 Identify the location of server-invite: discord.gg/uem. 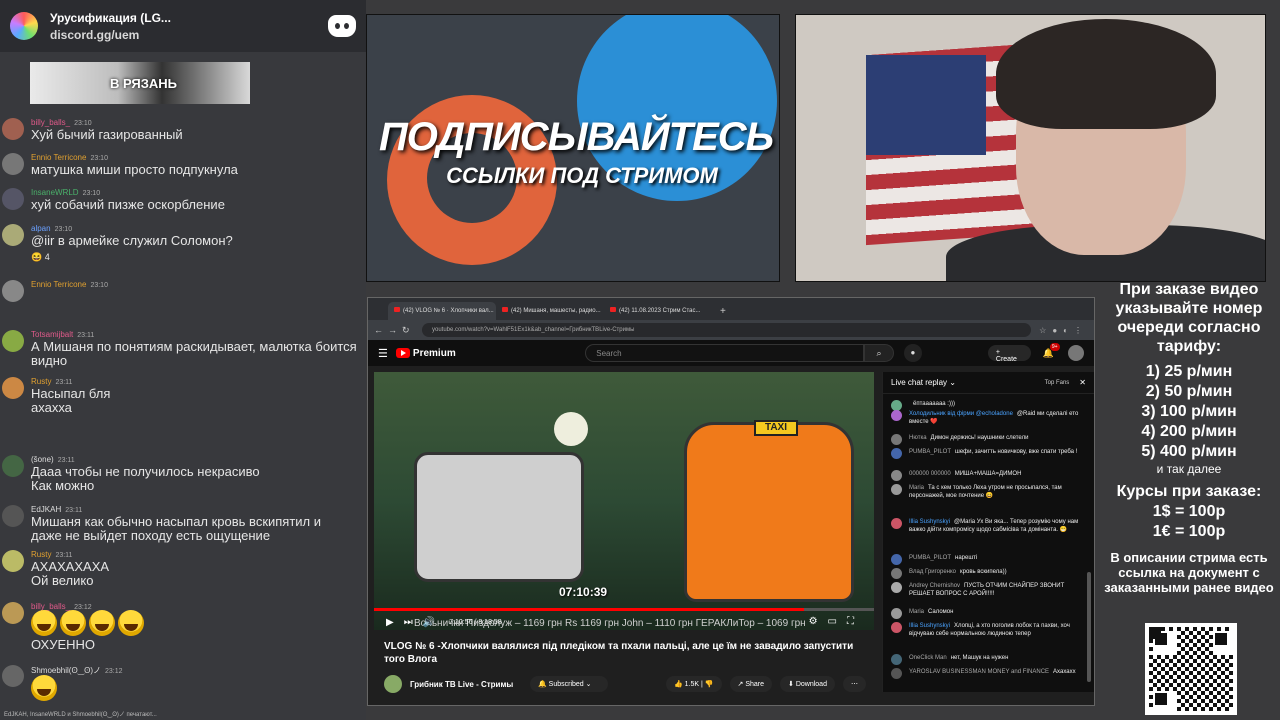
(189, 35).